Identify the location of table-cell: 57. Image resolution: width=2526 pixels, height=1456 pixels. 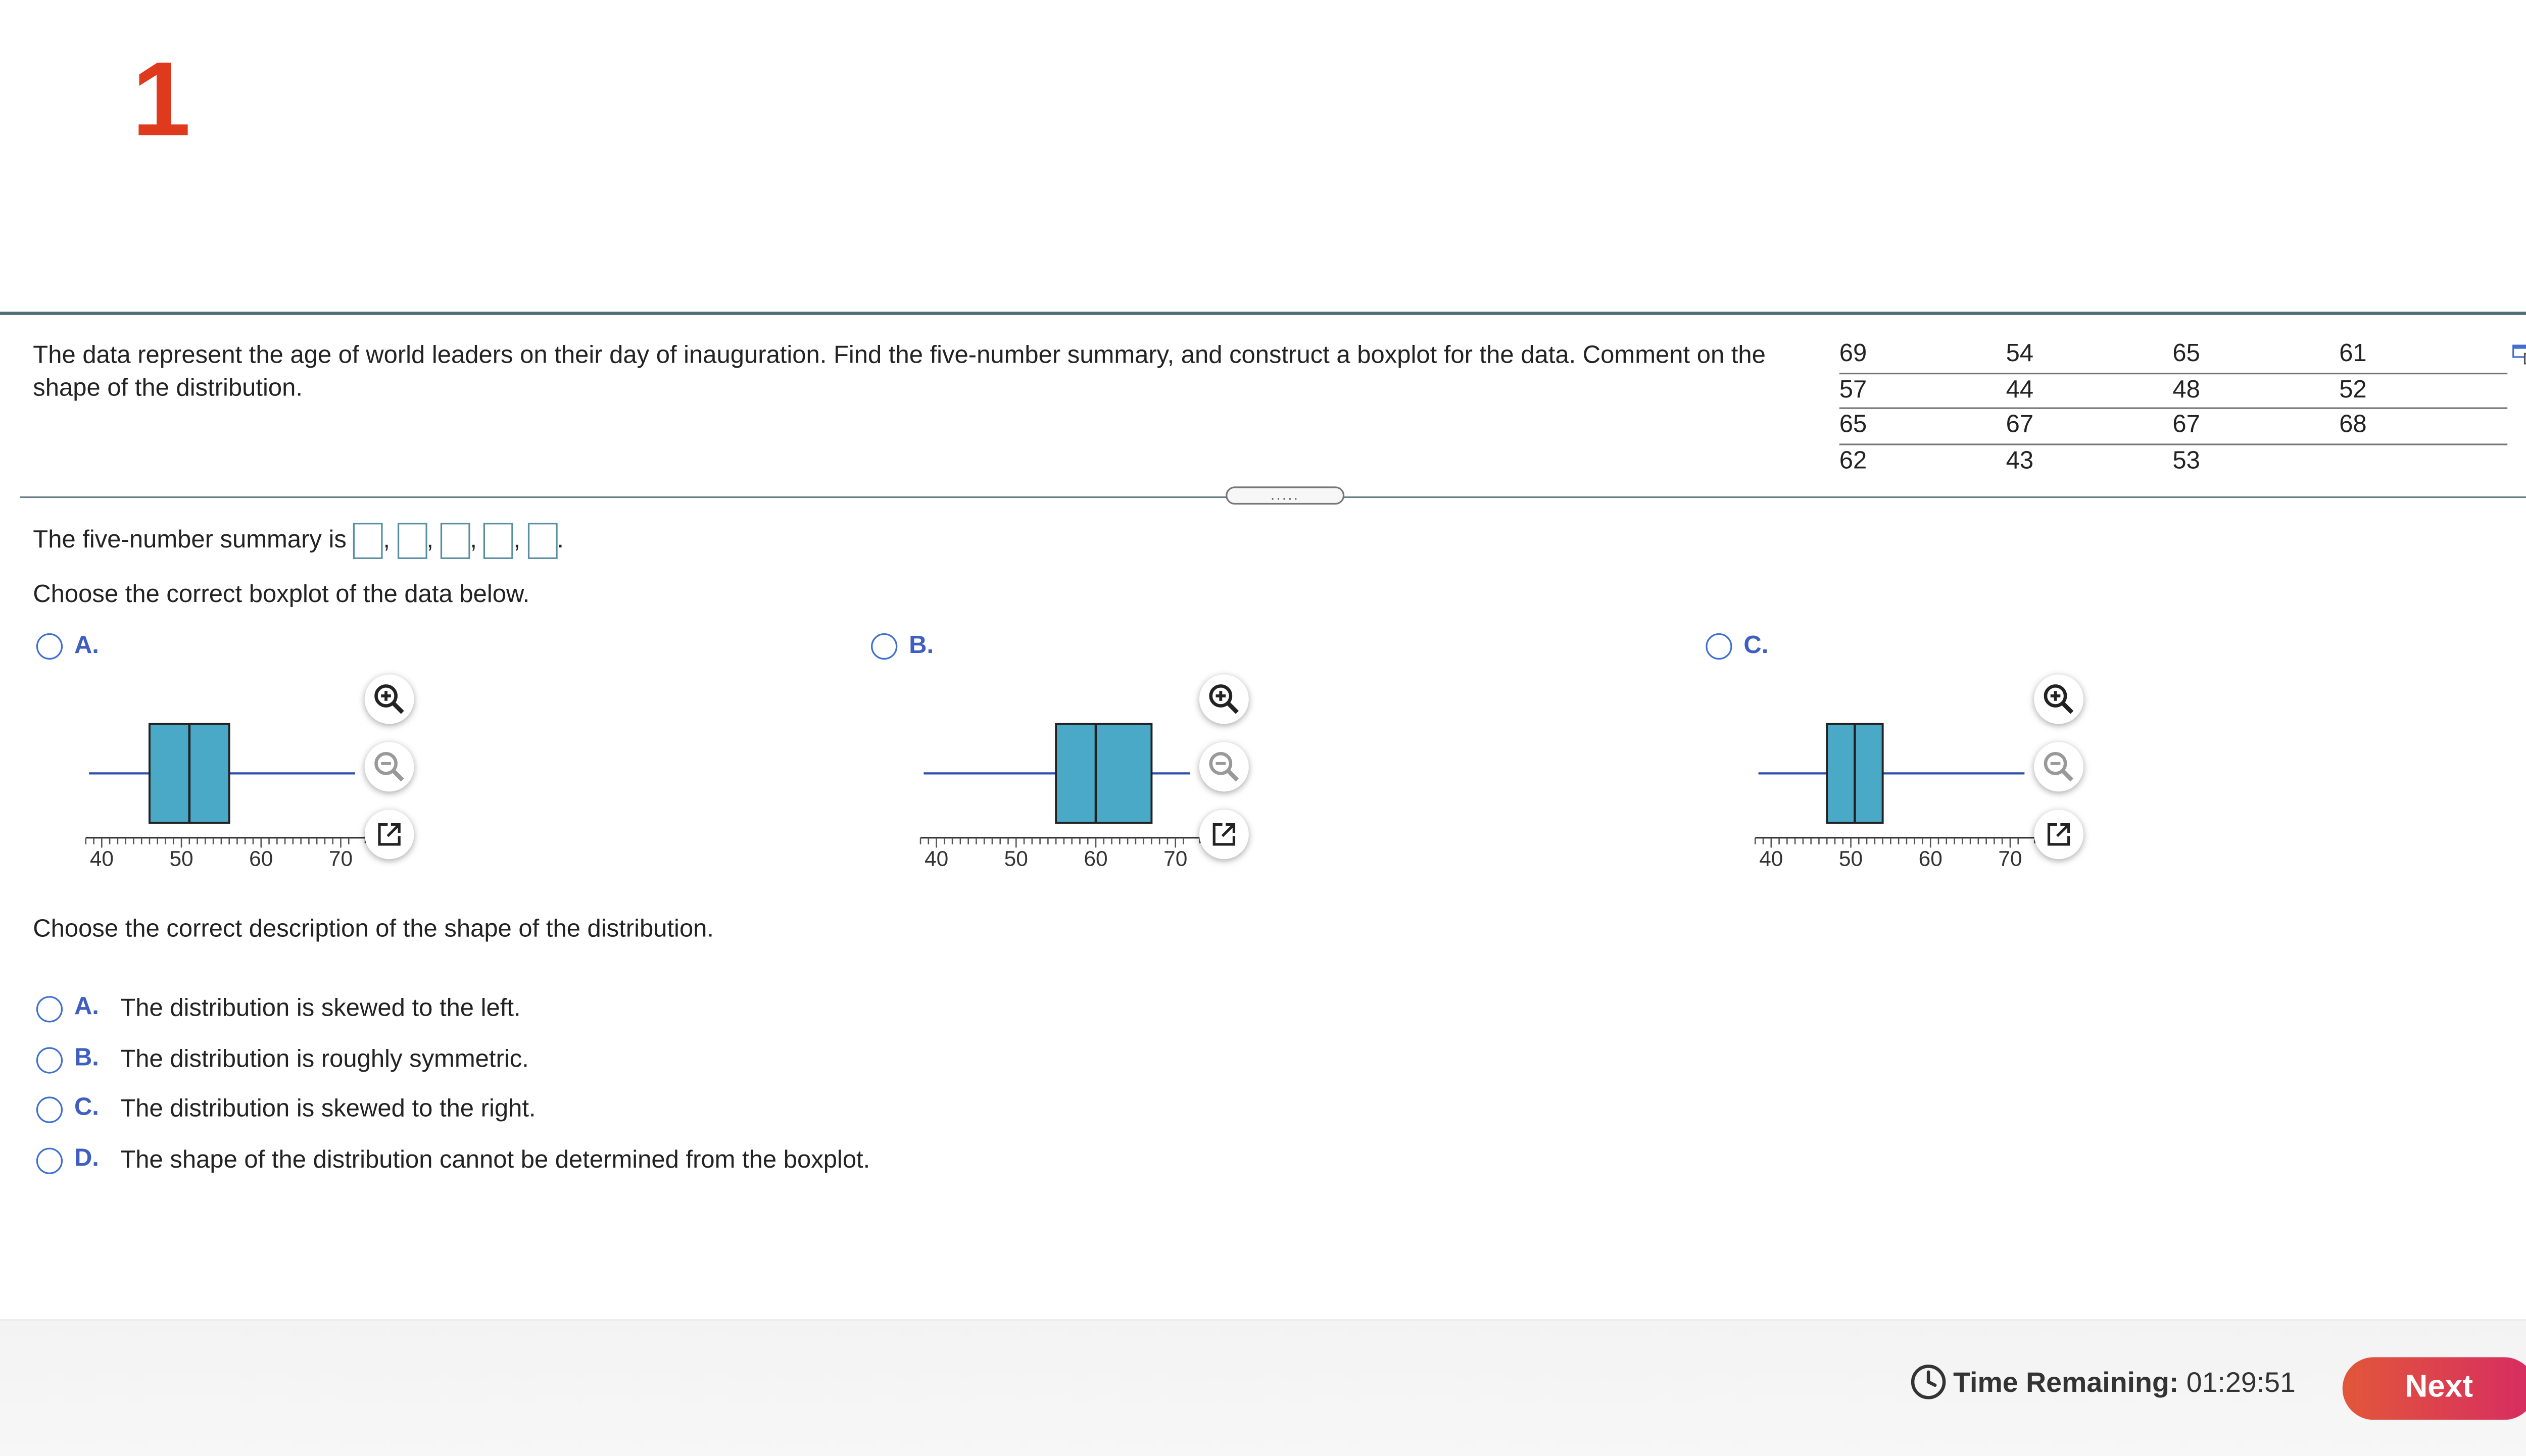
(1853, 389).